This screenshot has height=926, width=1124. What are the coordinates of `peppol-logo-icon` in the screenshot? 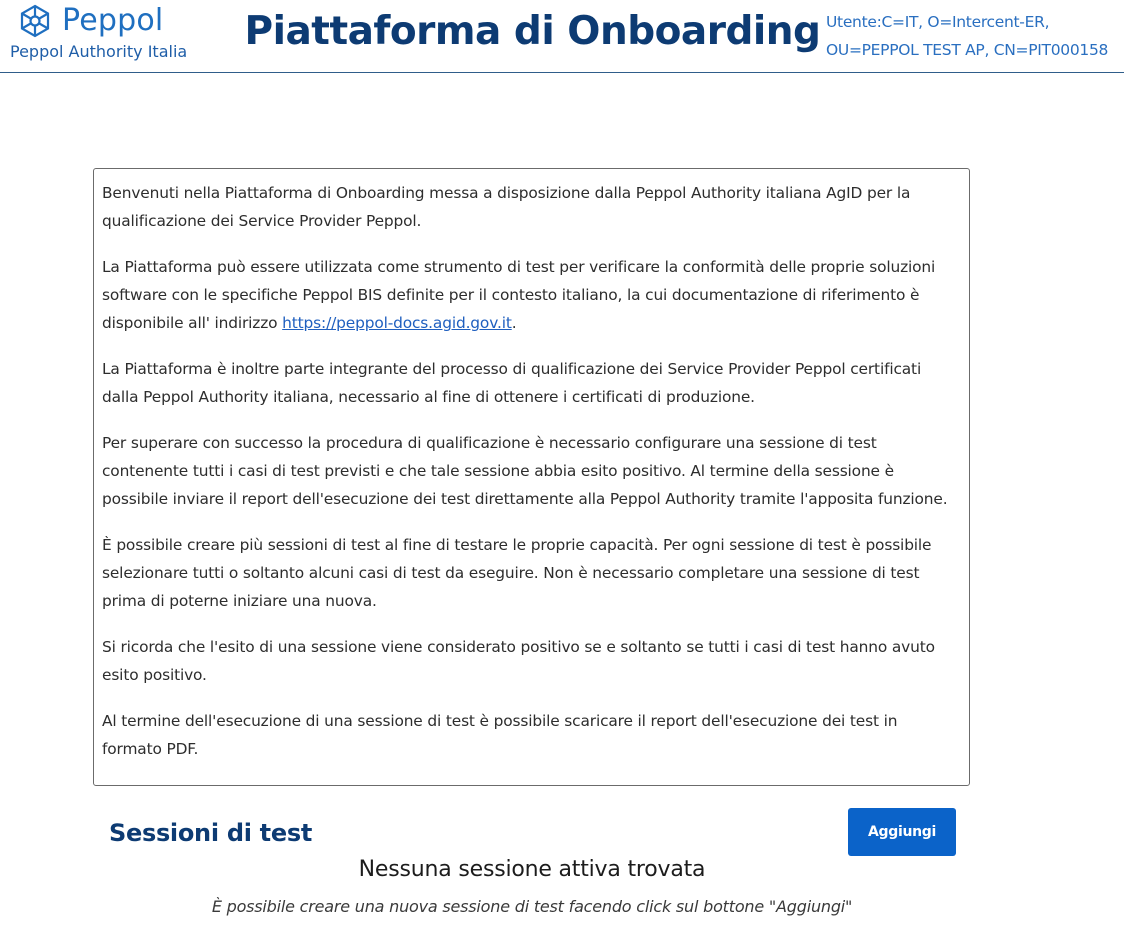 It's located at (35, 21).